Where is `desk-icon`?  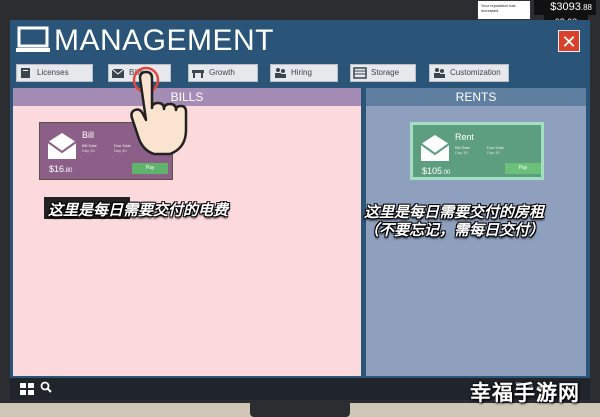
desk-icon is located at coordinates (198, 74).